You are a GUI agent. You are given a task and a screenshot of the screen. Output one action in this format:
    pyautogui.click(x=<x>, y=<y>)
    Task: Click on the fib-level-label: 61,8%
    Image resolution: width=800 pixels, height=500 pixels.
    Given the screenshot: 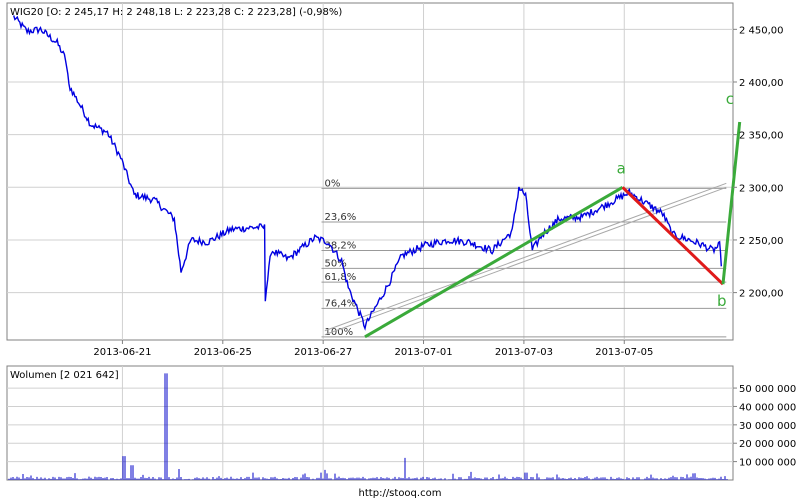 What is the action you would take?
    pyautogui.click(x=340, y=277)
    